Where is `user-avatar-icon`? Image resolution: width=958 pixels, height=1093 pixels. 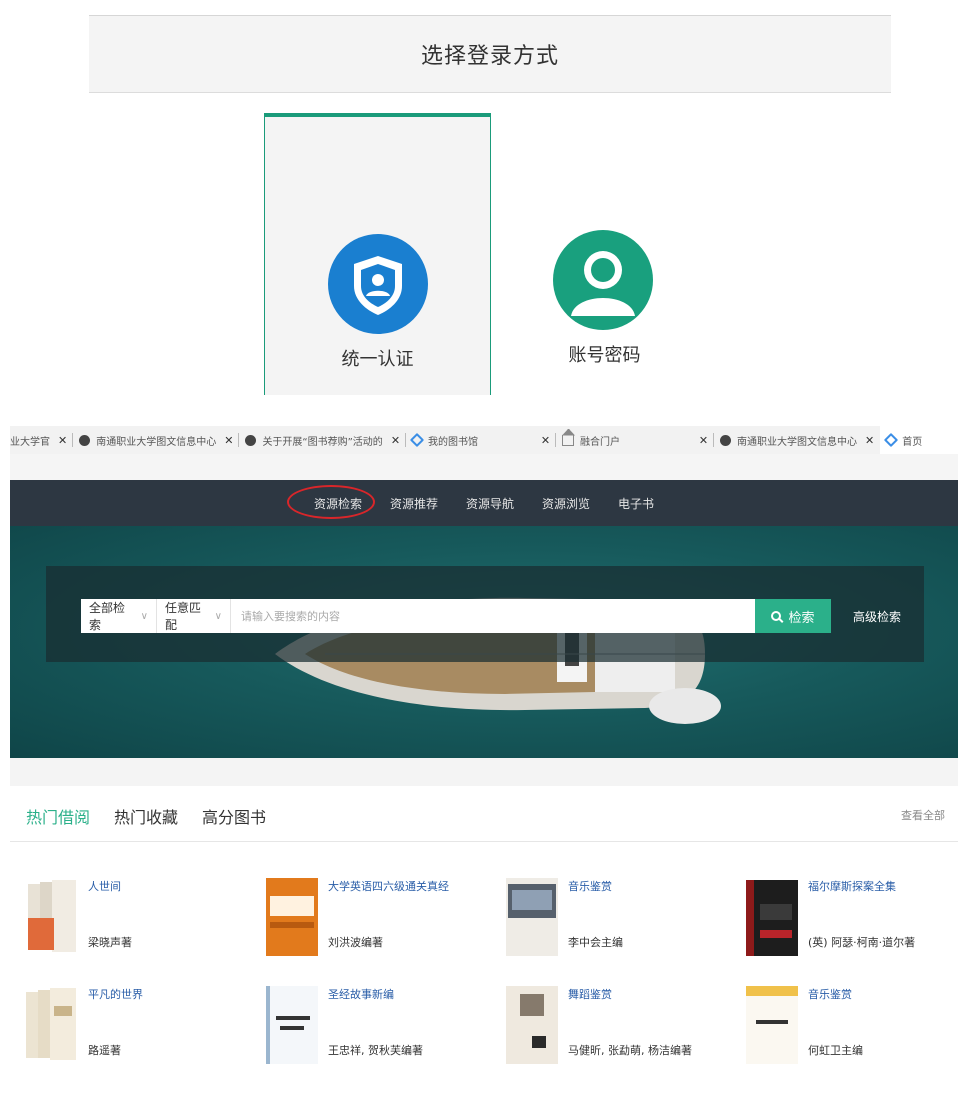
user-avatar-icon is located at coordinates (603, 280).